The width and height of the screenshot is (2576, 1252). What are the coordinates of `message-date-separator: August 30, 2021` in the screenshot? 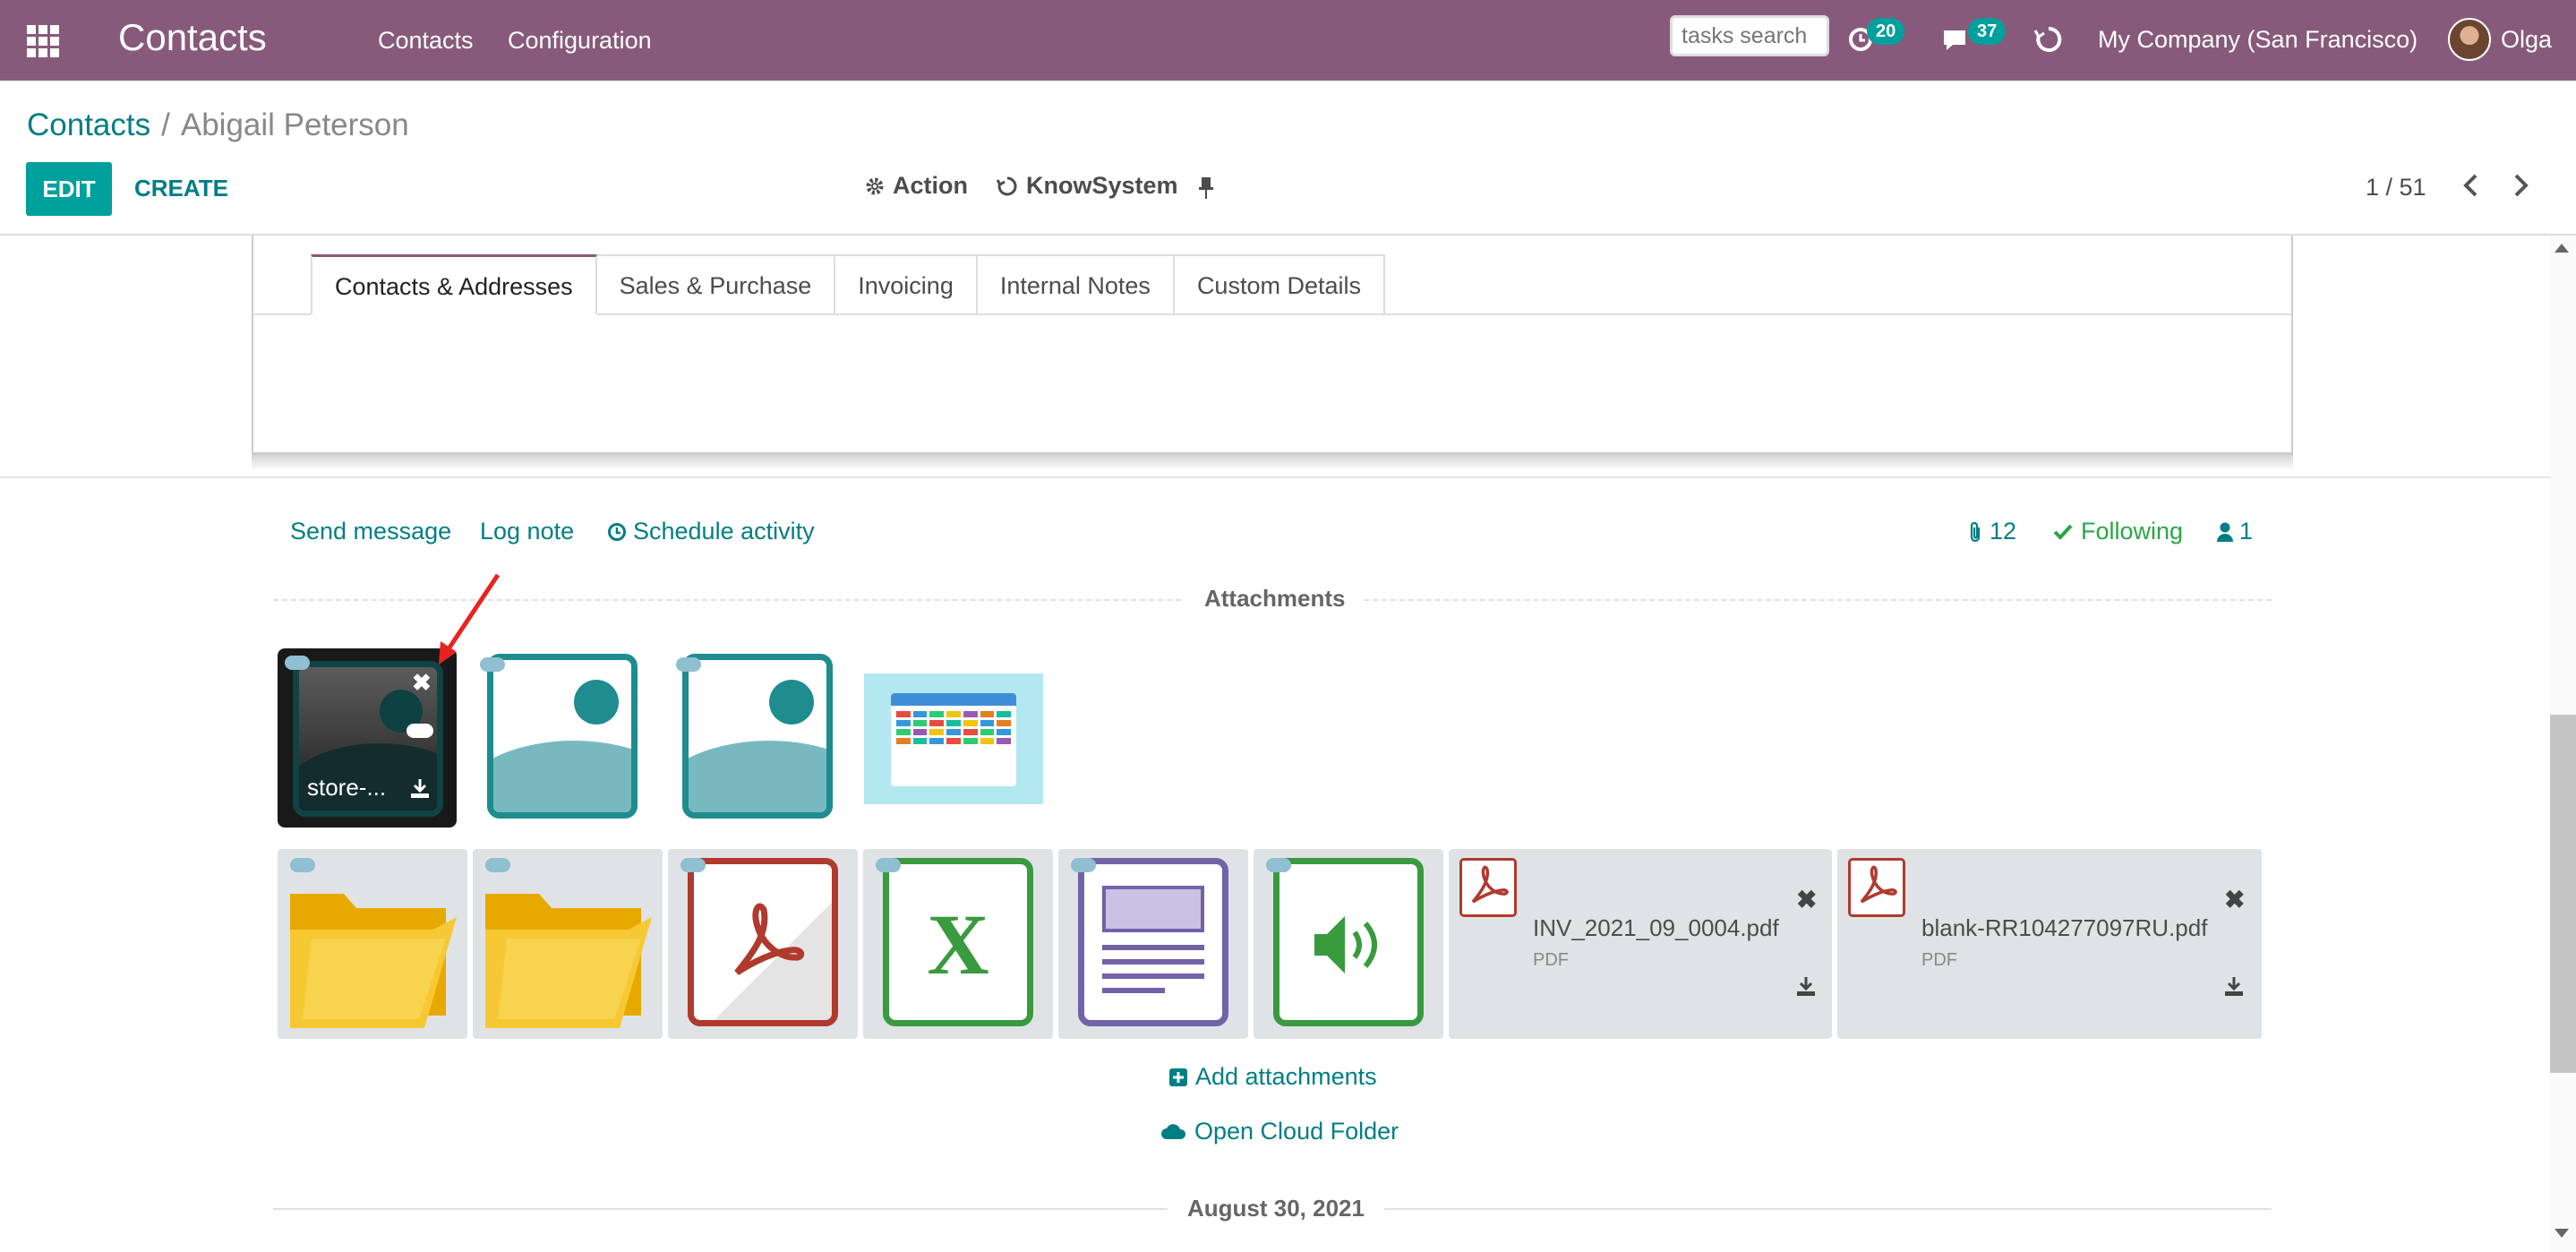 It's located at (1276, 1208).